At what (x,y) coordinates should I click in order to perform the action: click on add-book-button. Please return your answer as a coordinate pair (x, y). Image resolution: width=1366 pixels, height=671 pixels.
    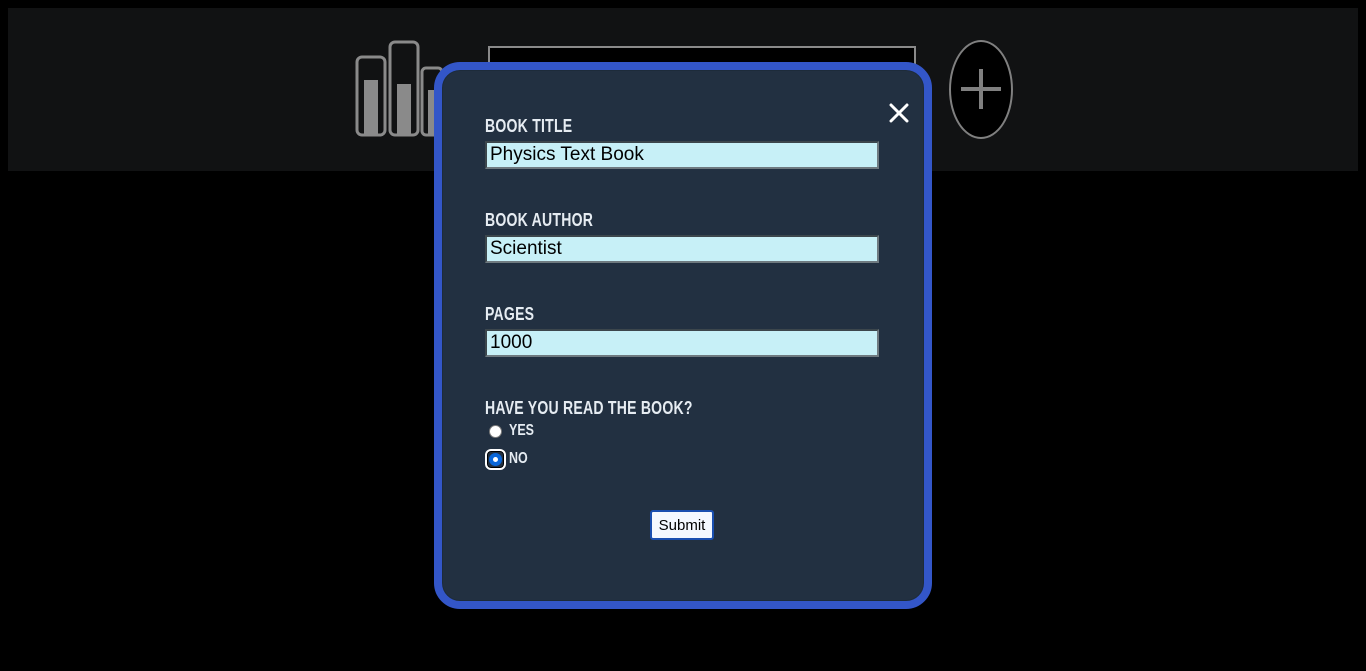
    Looking at the image, I should click on (981, 89).